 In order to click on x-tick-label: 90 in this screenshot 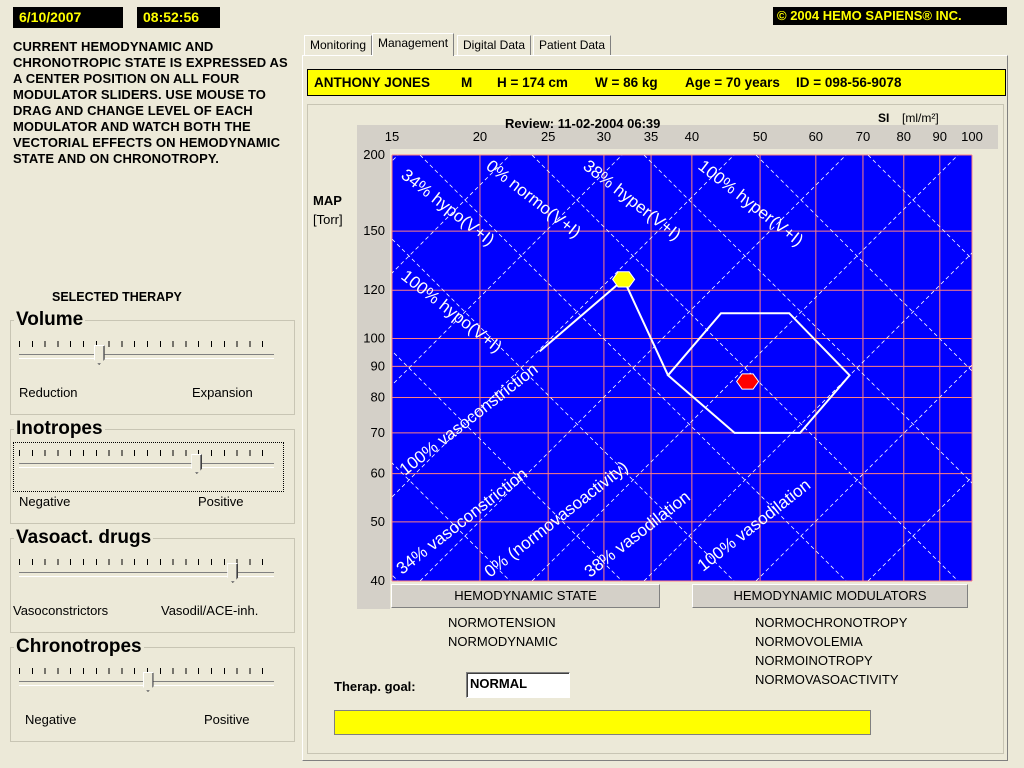, I will do `click(940, 136)`.